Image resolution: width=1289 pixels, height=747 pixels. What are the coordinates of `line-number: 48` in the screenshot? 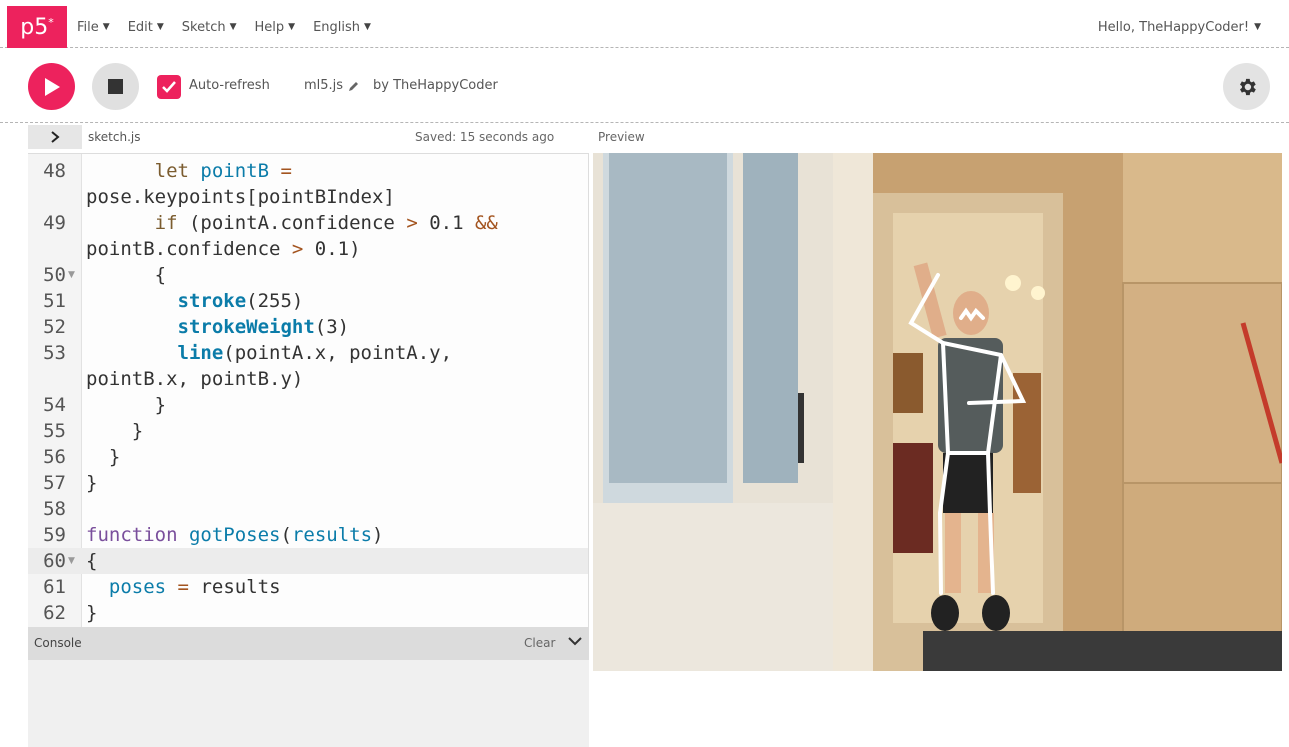 It's located at (54, 171).